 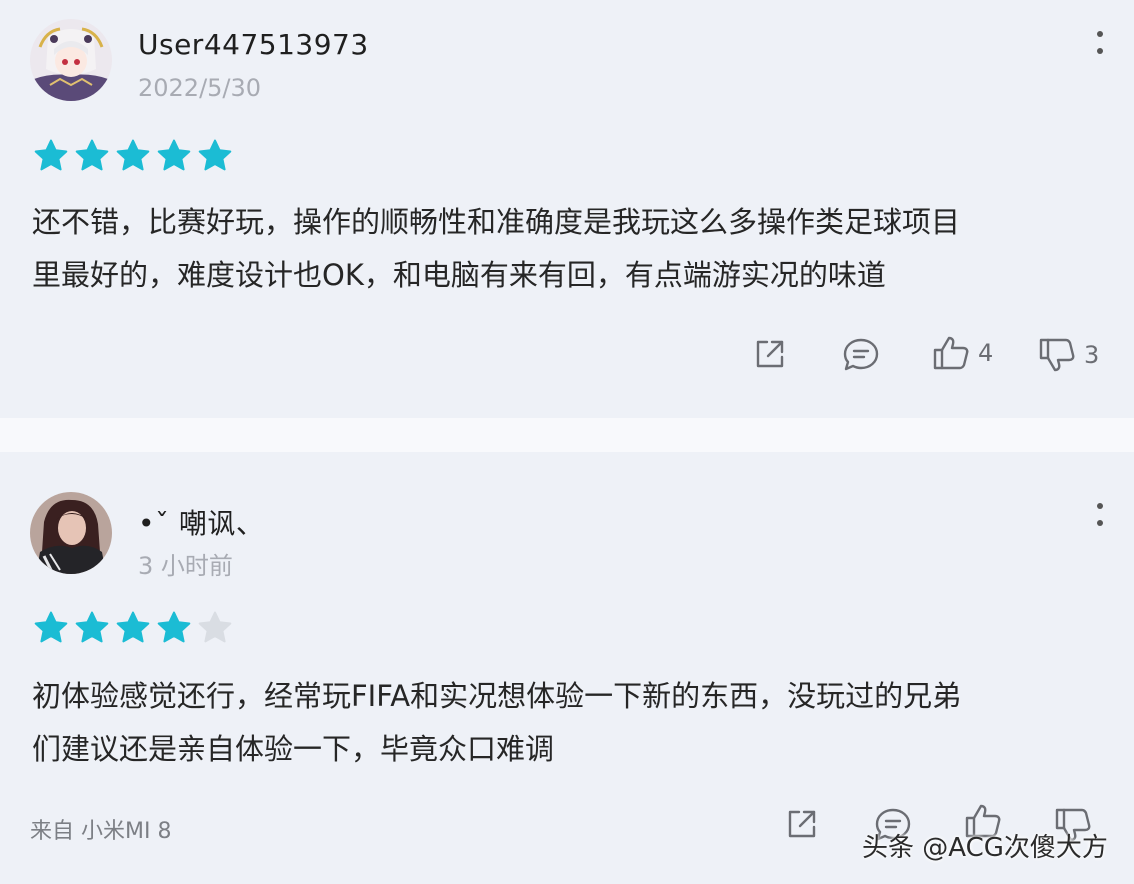 What do you see at coordinates (253, 44) in the screenshot?
I see `username: User447513973` at bounding box center [253, 44].